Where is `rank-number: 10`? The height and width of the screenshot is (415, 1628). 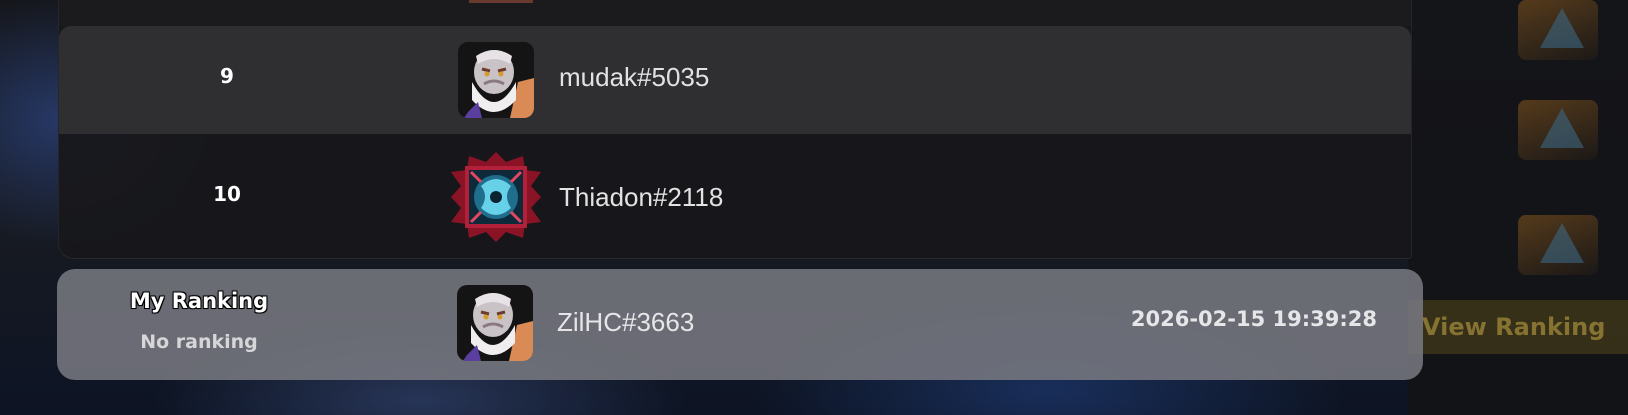 rank-number: 10 is located at coordinates (227, 194).